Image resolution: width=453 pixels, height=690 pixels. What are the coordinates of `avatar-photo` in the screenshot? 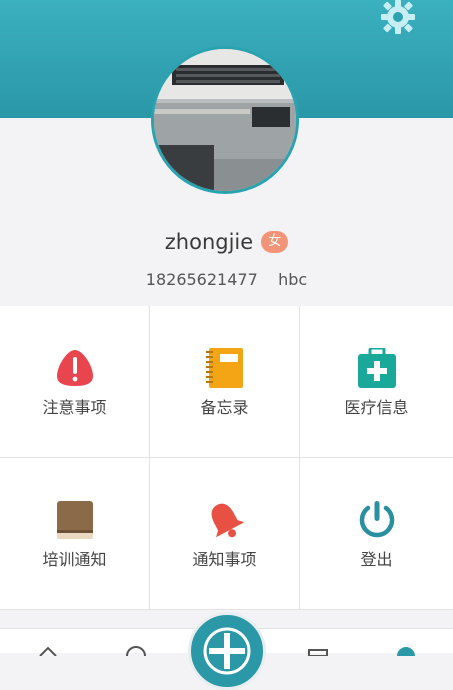 It's located at (225, 120).